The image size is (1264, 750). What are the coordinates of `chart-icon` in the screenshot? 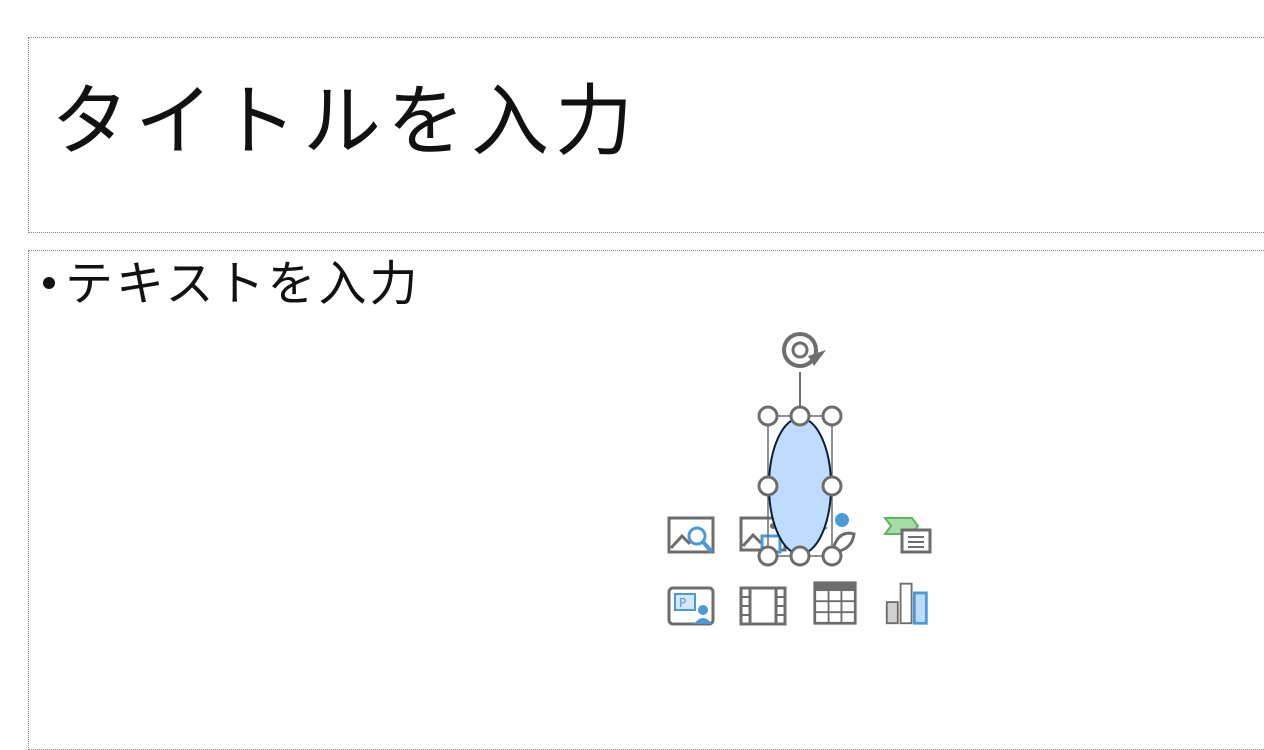 It's located at (907, 603).